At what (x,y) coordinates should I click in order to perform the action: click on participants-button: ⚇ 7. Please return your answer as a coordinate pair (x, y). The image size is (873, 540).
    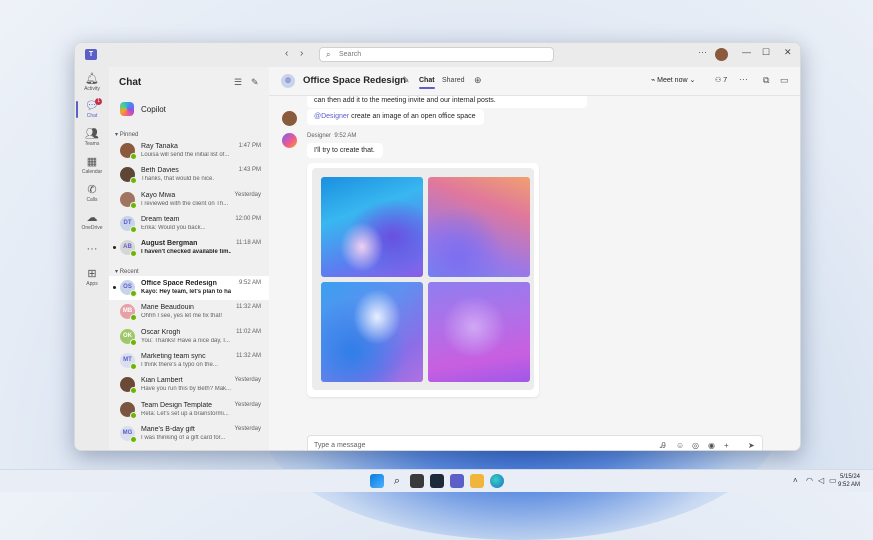
    Looking at the image, I should click on (721, 80).